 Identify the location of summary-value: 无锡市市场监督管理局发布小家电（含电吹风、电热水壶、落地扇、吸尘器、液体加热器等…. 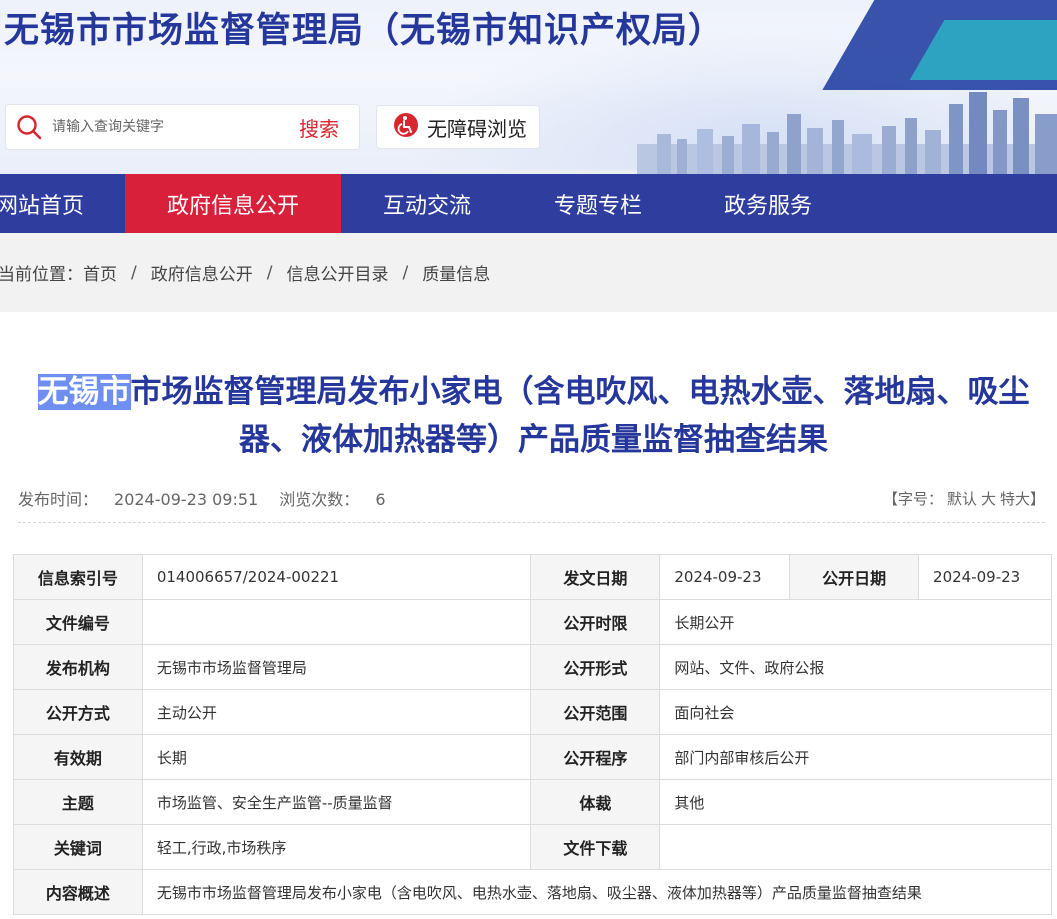
(597, 892).